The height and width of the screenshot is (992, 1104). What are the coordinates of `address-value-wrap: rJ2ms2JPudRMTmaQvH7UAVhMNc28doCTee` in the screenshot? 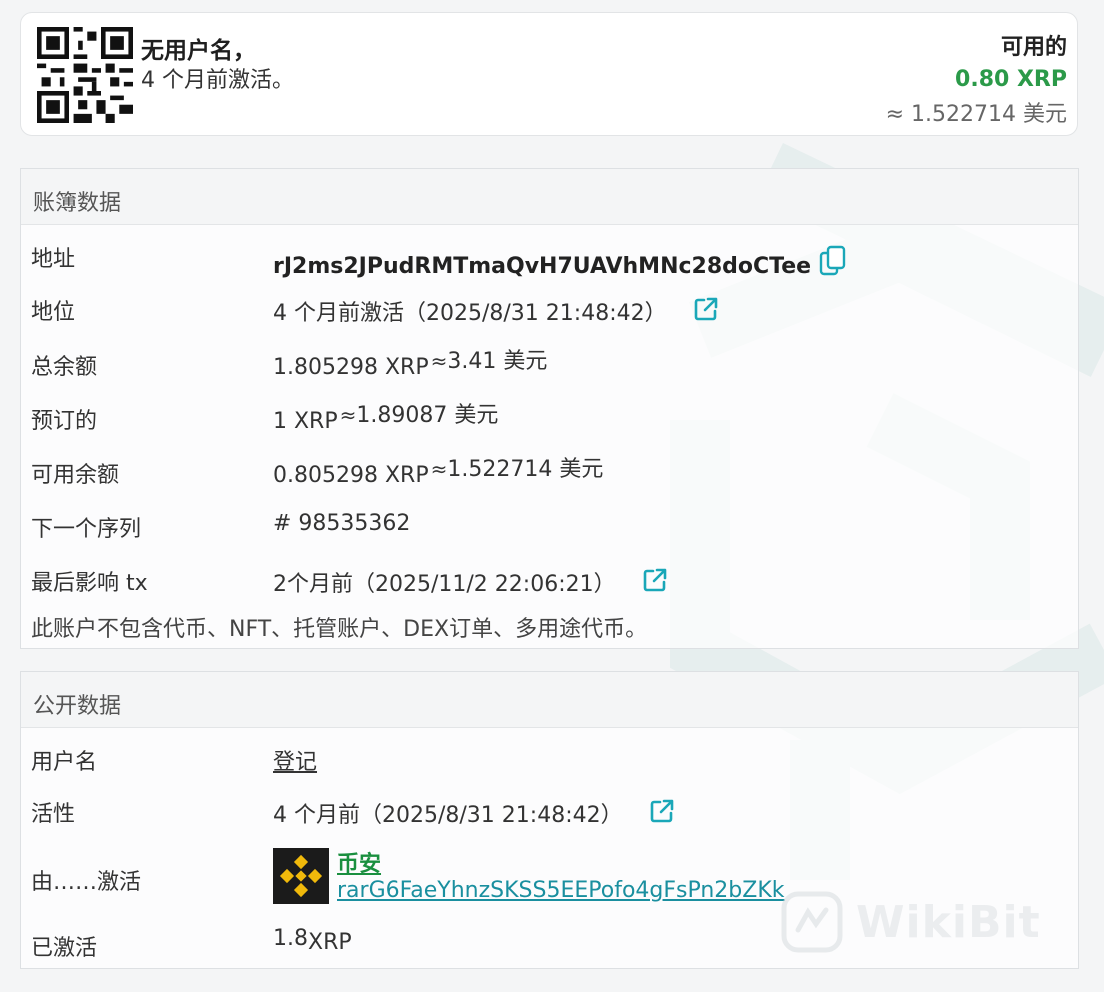 It's located at (560, 260).